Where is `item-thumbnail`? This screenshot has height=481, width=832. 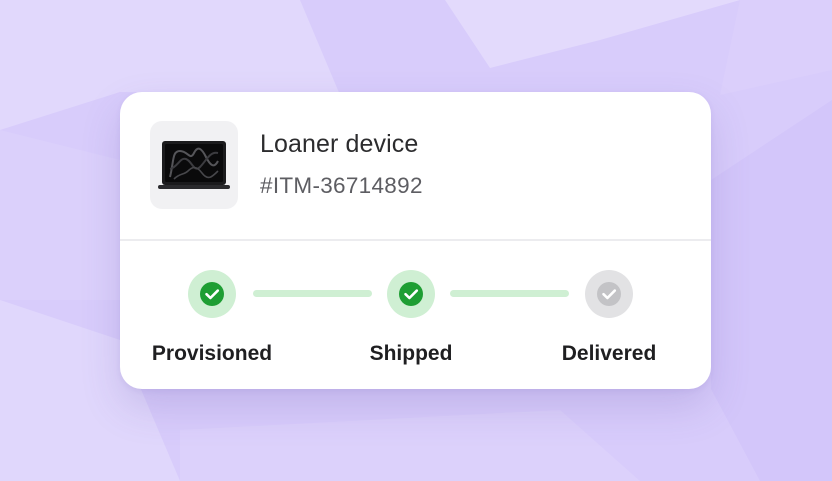
item-thumbnail is located at coordinates (194, 165).